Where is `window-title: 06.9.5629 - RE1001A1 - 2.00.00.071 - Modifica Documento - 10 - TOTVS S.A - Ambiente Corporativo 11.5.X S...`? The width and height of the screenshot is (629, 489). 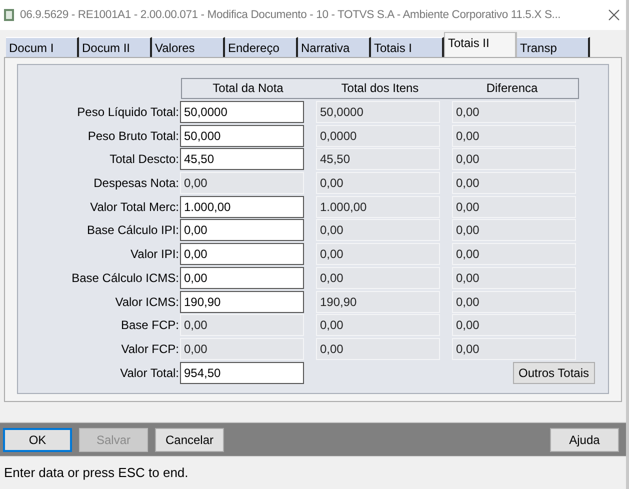
window-title: 06.9.5629 - RE1001A1 - 2.00.00.071 - Modifica Documento - 10 - TOTVS S.A - Ambiente Corporativo 11.5.X S... is located at coordinates (291, 15).